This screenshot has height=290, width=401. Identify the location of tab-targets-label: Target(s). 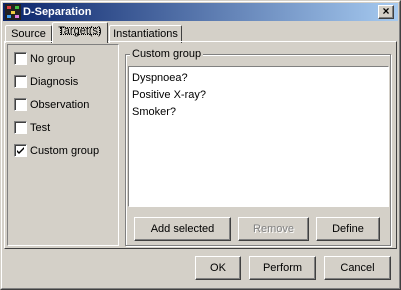
(80, 31).